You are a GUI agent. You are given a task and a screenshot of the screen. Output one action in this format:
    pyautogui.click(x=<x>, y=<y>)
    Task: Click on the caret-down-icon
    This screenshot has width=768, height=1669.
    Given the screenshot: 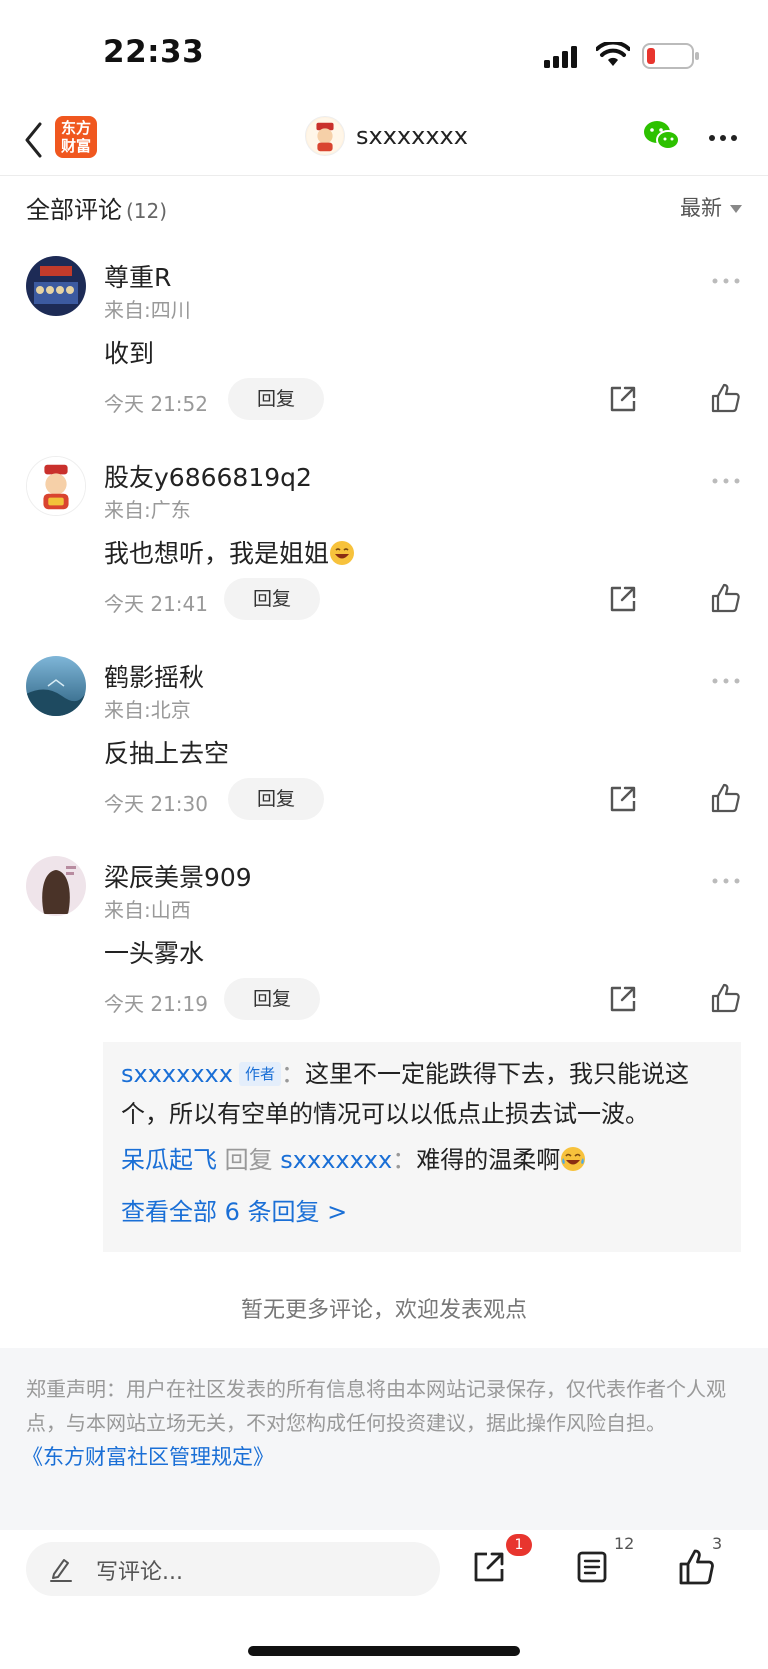 What is the action you would take?
    pyautogui.click(x=736, y=209)
    